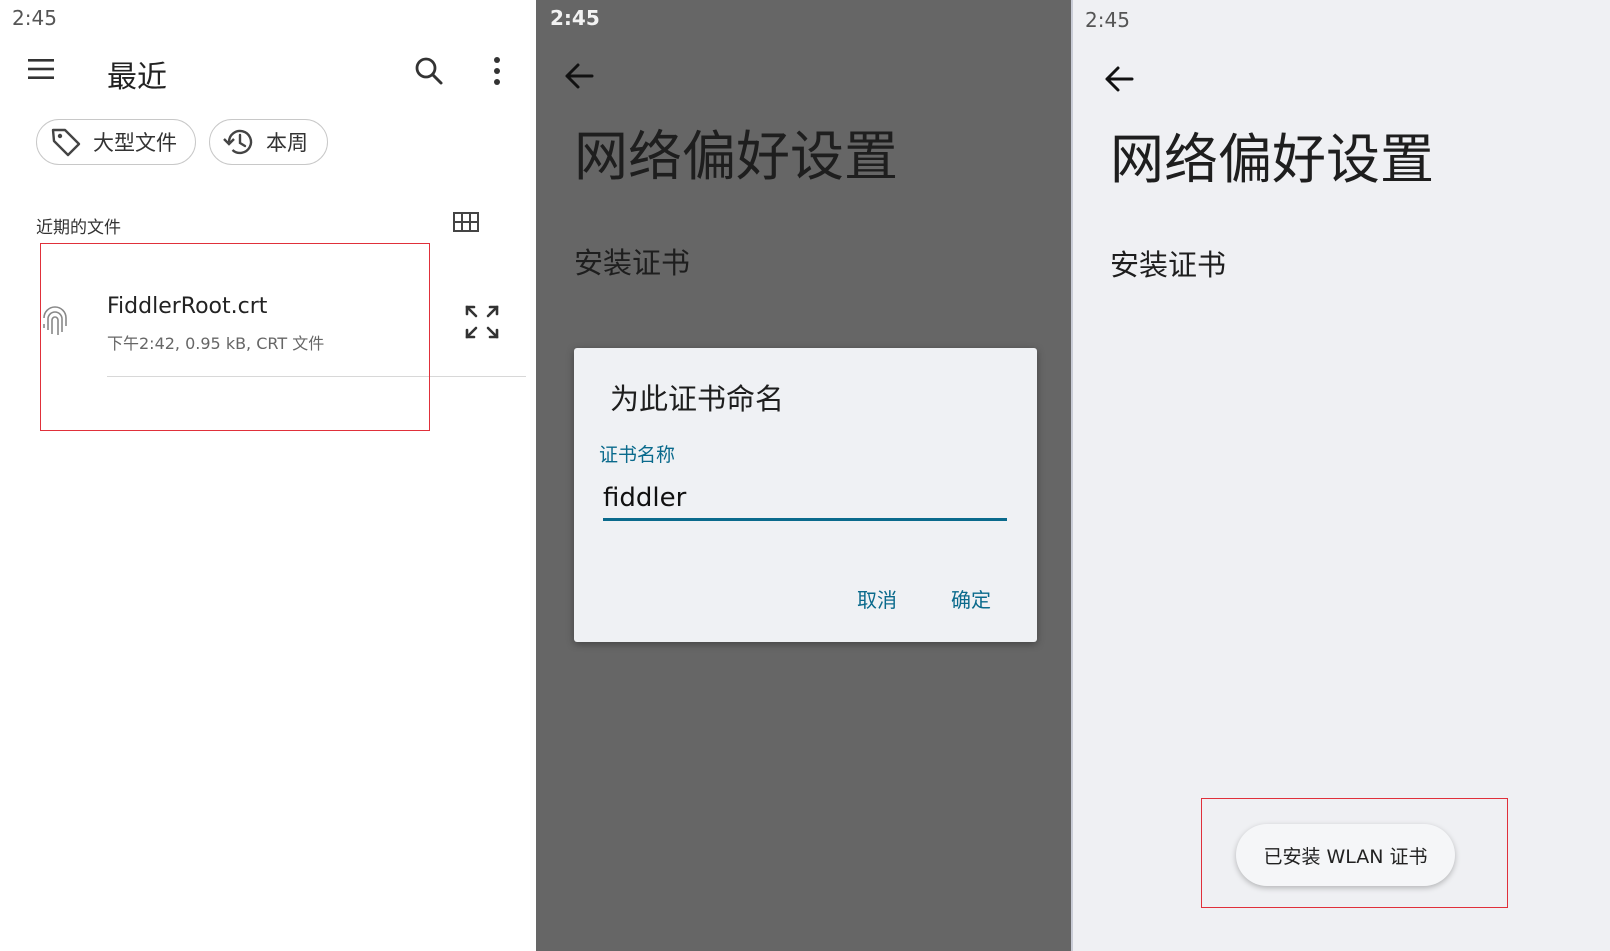 The image size is (1610, 951). What do you see at coordinates (287, 143) in the screenshot?
I see `chip-label: 本周` at bounding box center [287, 143].